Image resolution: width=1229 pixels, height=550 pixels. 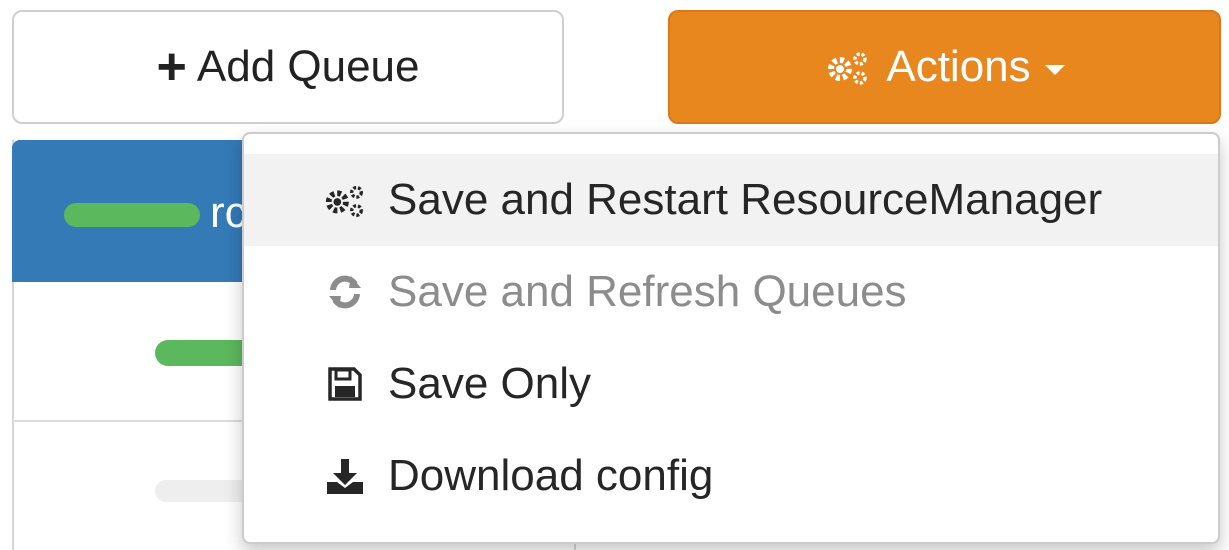 I want to click on add-queue-button: + Add Queue, so click(x=288, y=67).